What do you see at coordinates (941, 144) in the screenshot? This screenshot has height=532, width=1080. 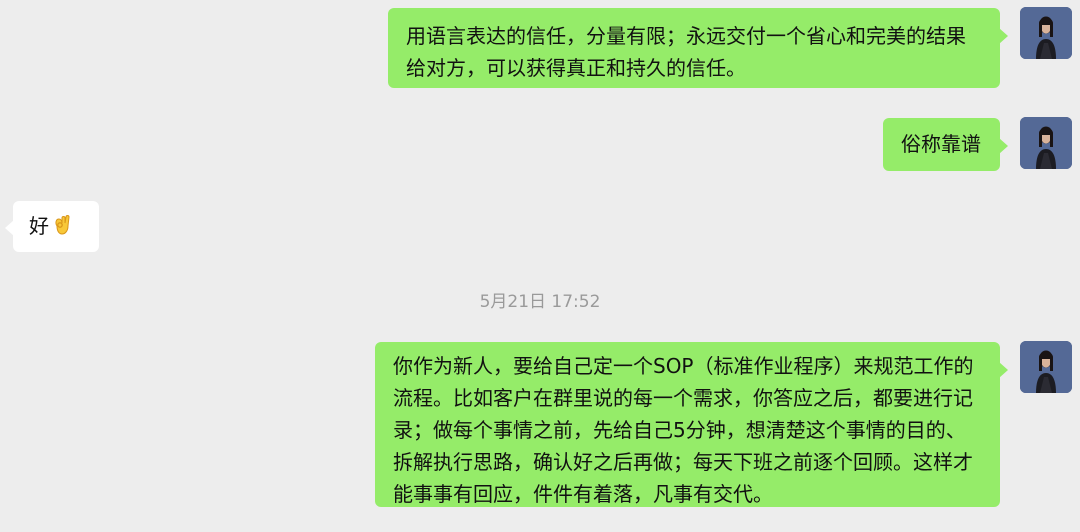 I see `message-text: 俗称靠谱` at bounding box center [941, 144].